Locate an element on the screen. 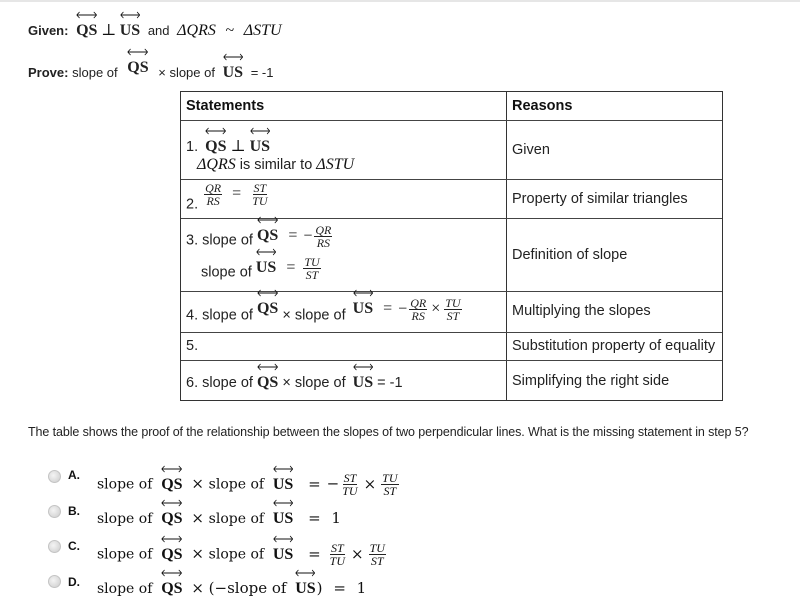 Image resolution: width=800 pixels, height=603 pixels. and-text: and is located at coordinates (158, 30).